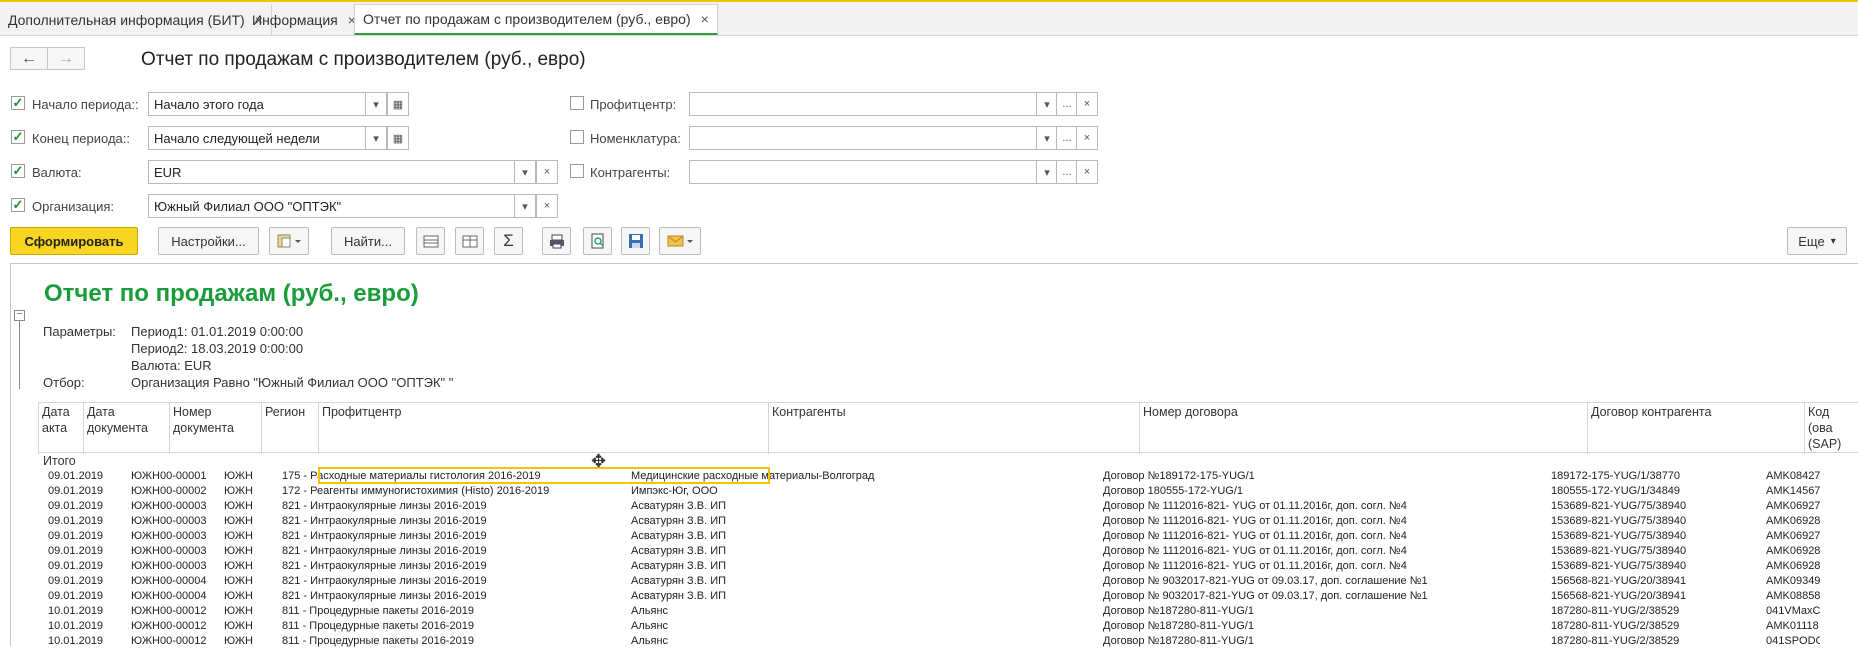 This screenshot has width=1858, height=649. What do you see at coordinates (705, 19) in the screenshot?
I see `close-icon: ×` at bounding box center [705, 19].